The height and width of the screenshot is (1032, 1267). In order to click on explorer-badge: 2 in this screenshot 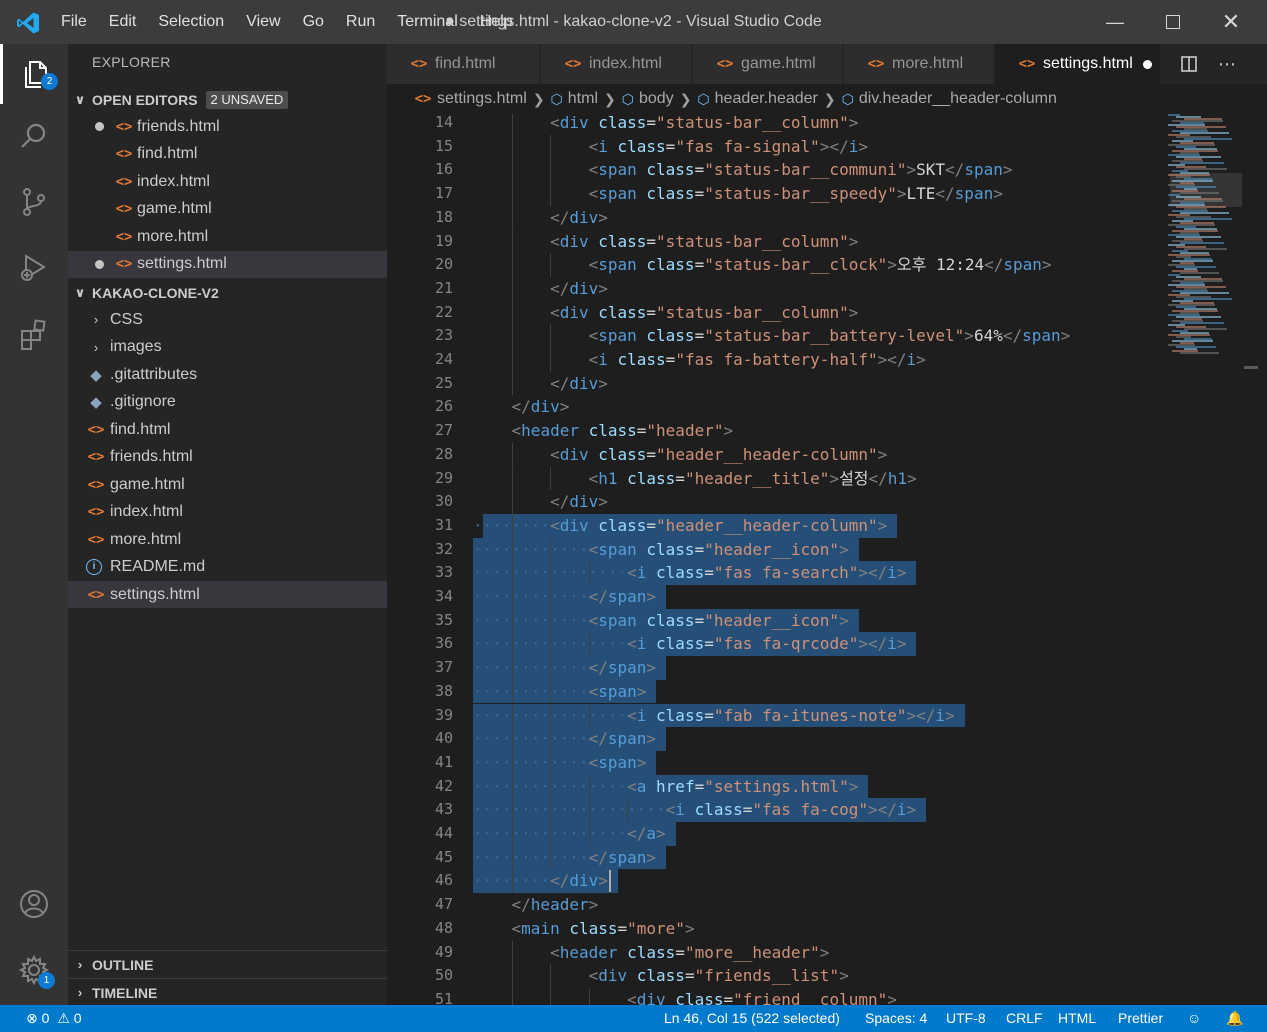, I will do `click(49, 81)`.